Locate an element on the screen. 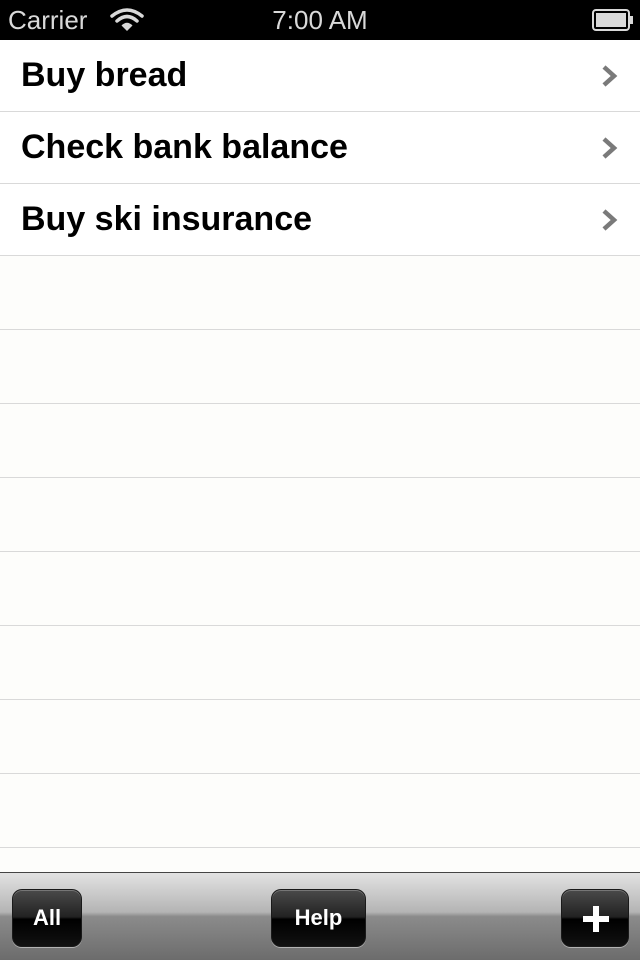 The height and width of the screenshot is (960, 640). status-time: 7:00 AM is located at coordinates (320, 20).